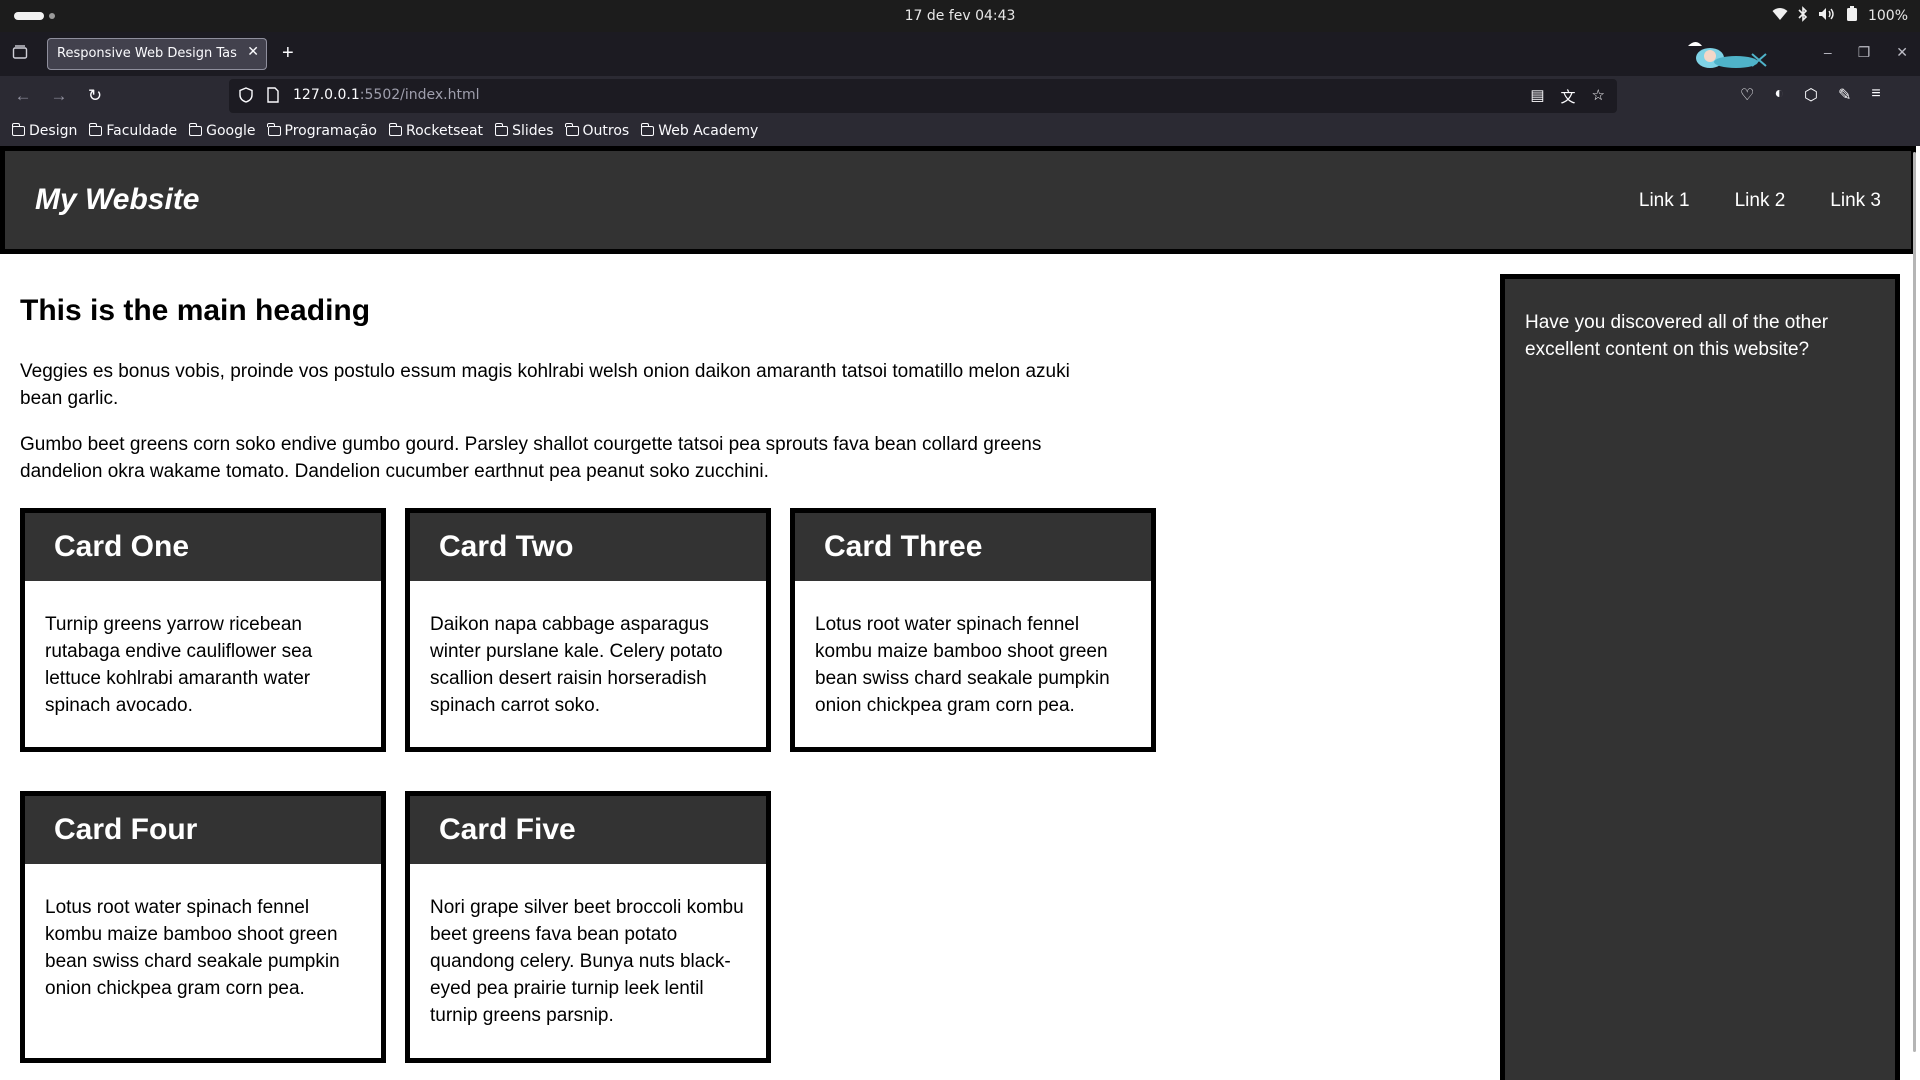 This screenshot has width=1920, height=1080. Describe the element at coordinates (122, 546) in the screenshot. I see `card-title: Card One` at that location.